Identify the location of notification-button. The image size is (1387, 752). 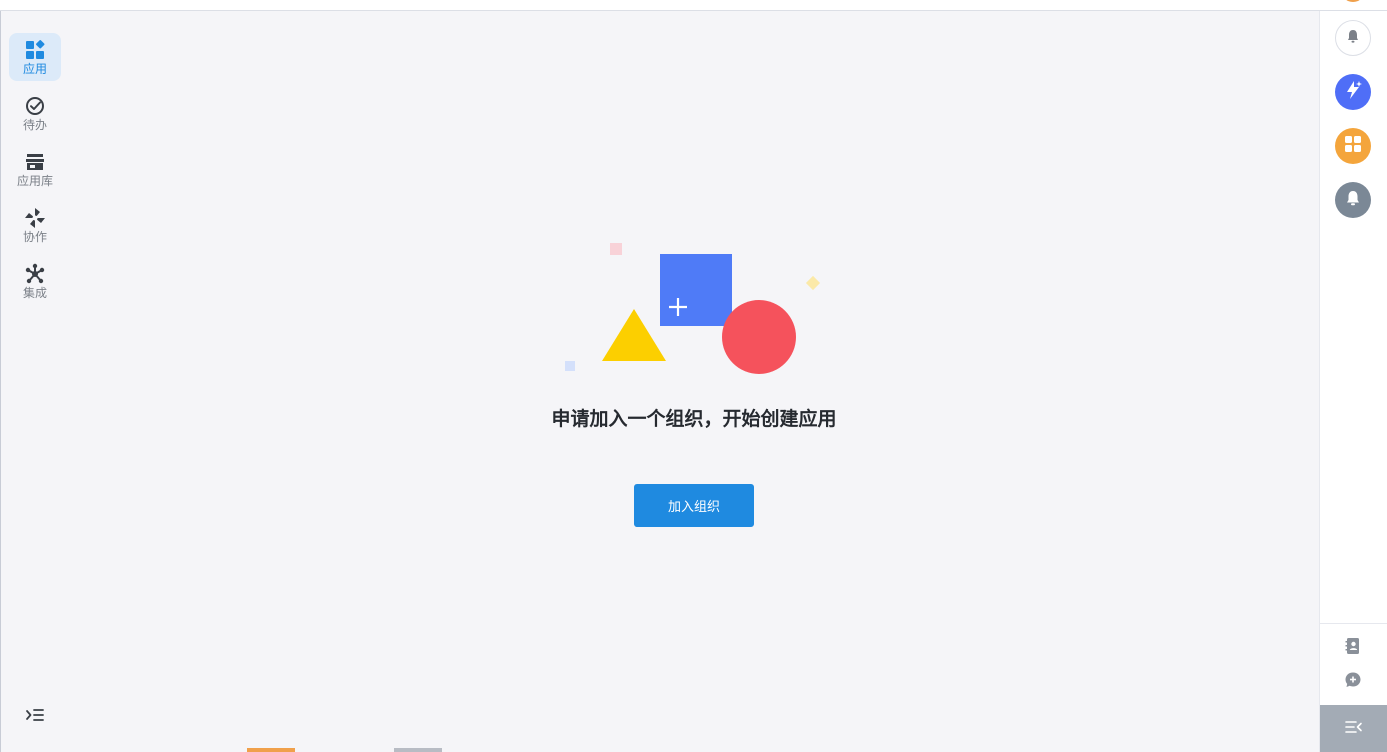
(1353, 38).